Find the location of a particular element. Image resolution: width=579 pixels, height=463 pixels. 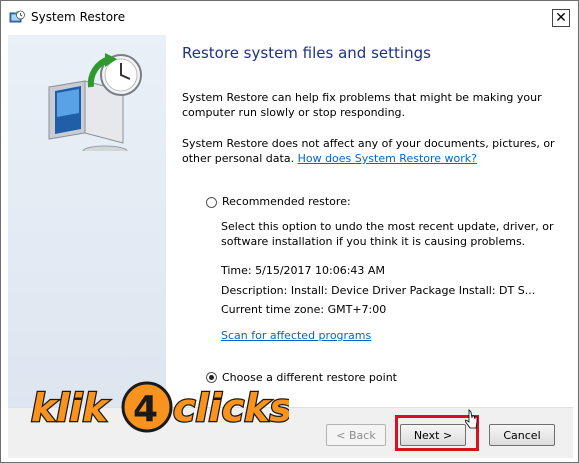

svg-text: 4 is located at coordinates (145, 409).